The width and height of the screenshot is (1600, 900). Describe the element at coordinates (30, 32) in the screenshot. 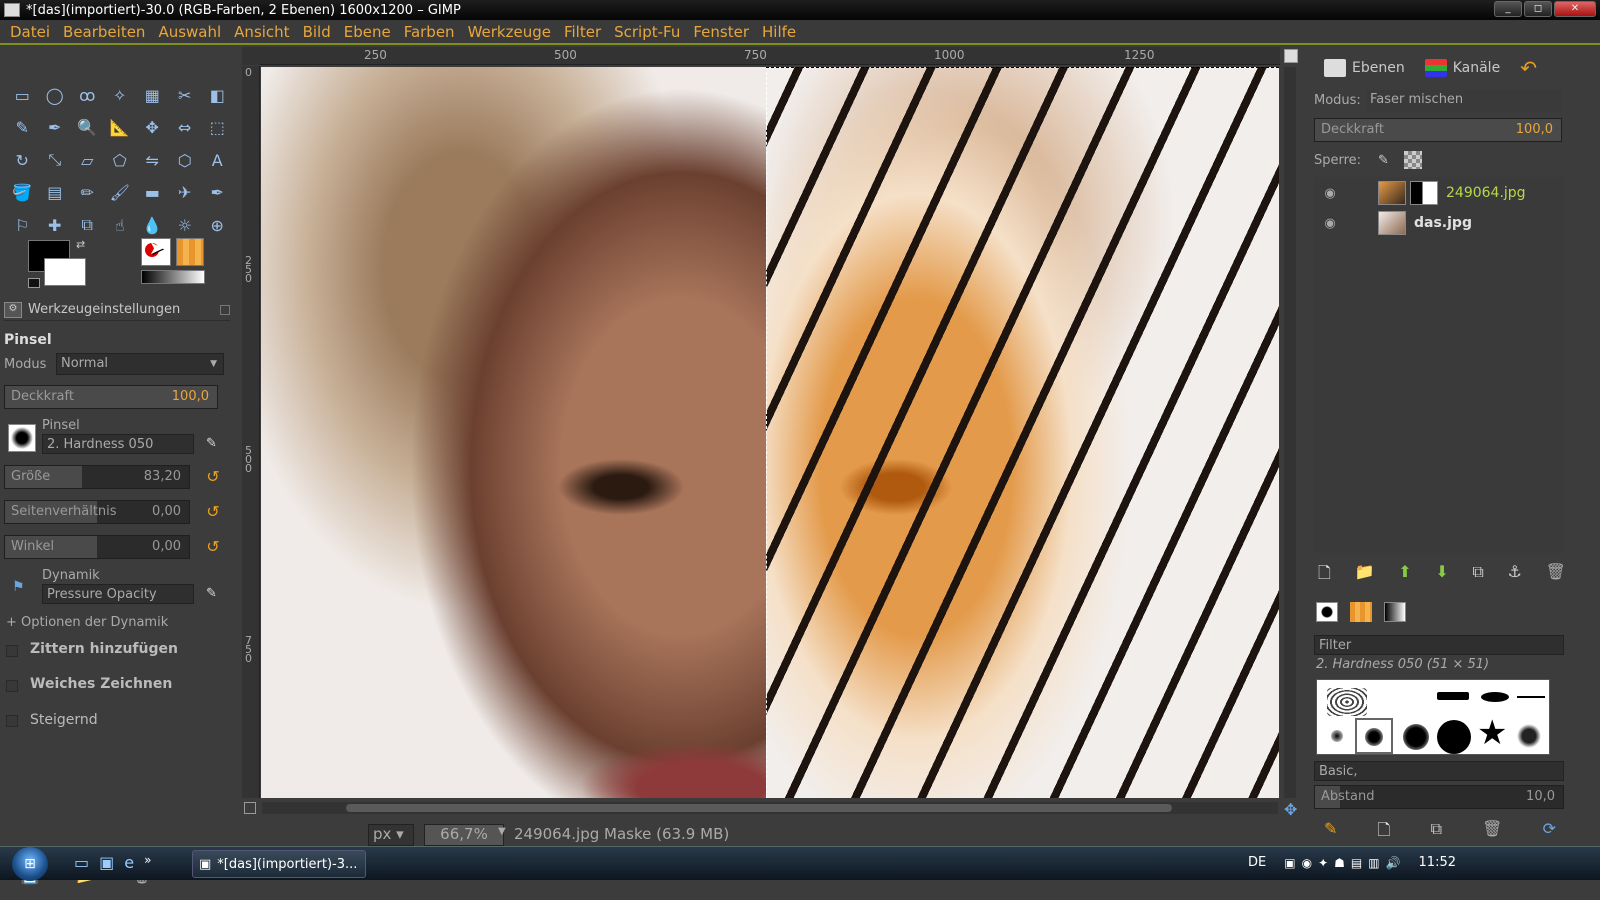

I see `menu-datei: Datei` at that location.